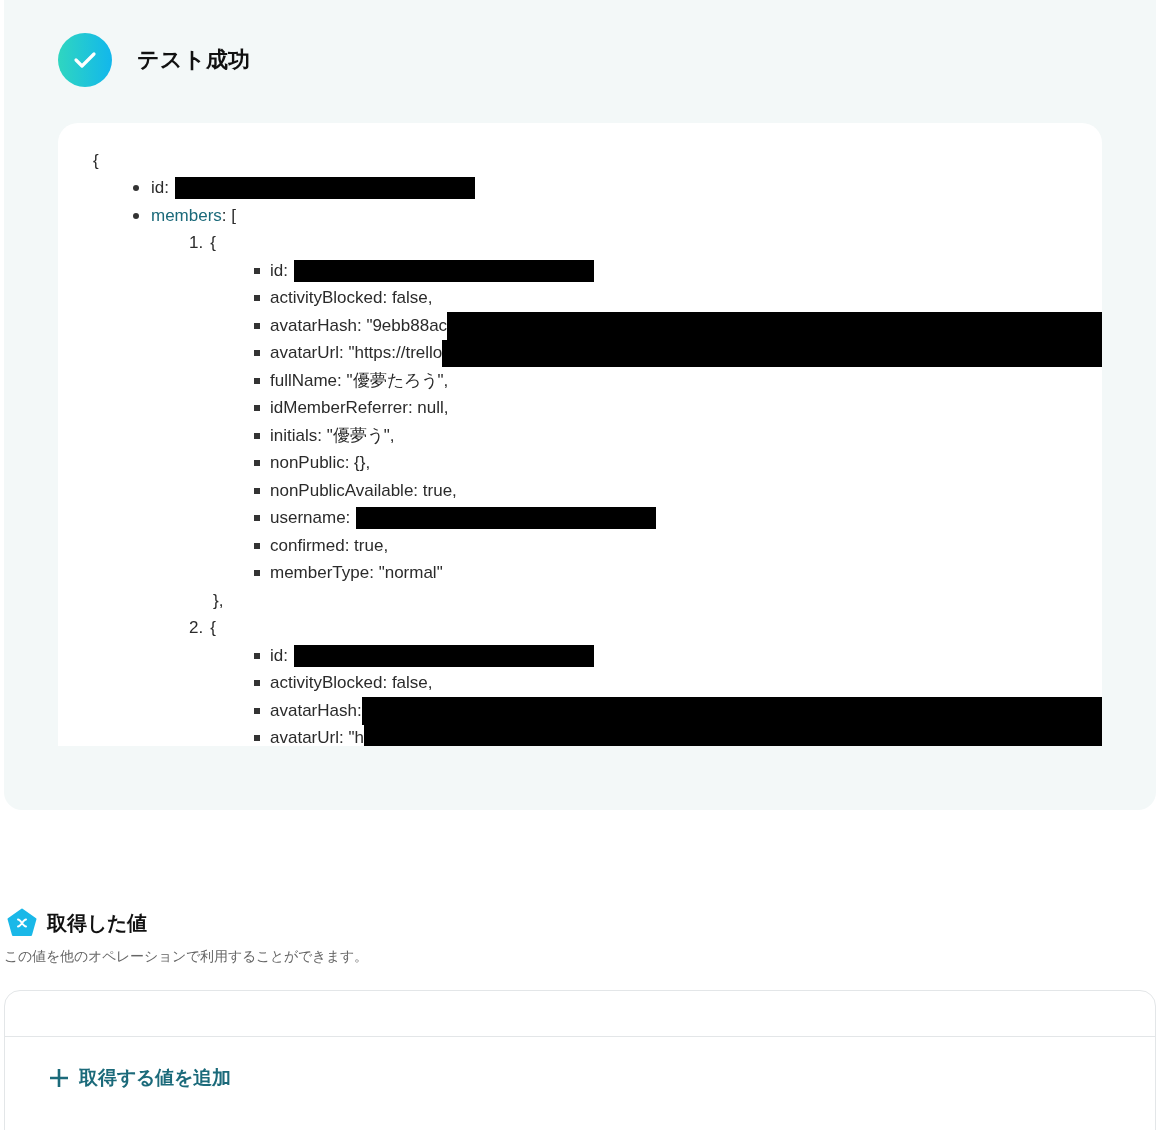 The width and height of the screenshot is (1164, 1130). I want to click on list-number: 2., so click(196, 628).